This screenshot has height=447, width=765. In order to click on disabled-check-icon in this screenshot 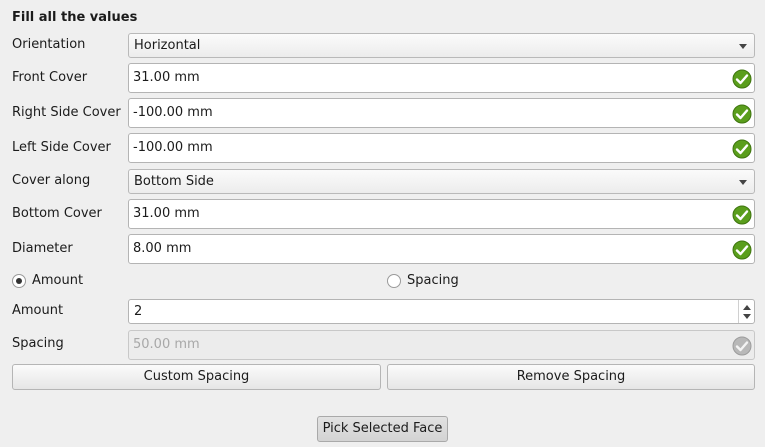, I will do `click(742, 346)`.